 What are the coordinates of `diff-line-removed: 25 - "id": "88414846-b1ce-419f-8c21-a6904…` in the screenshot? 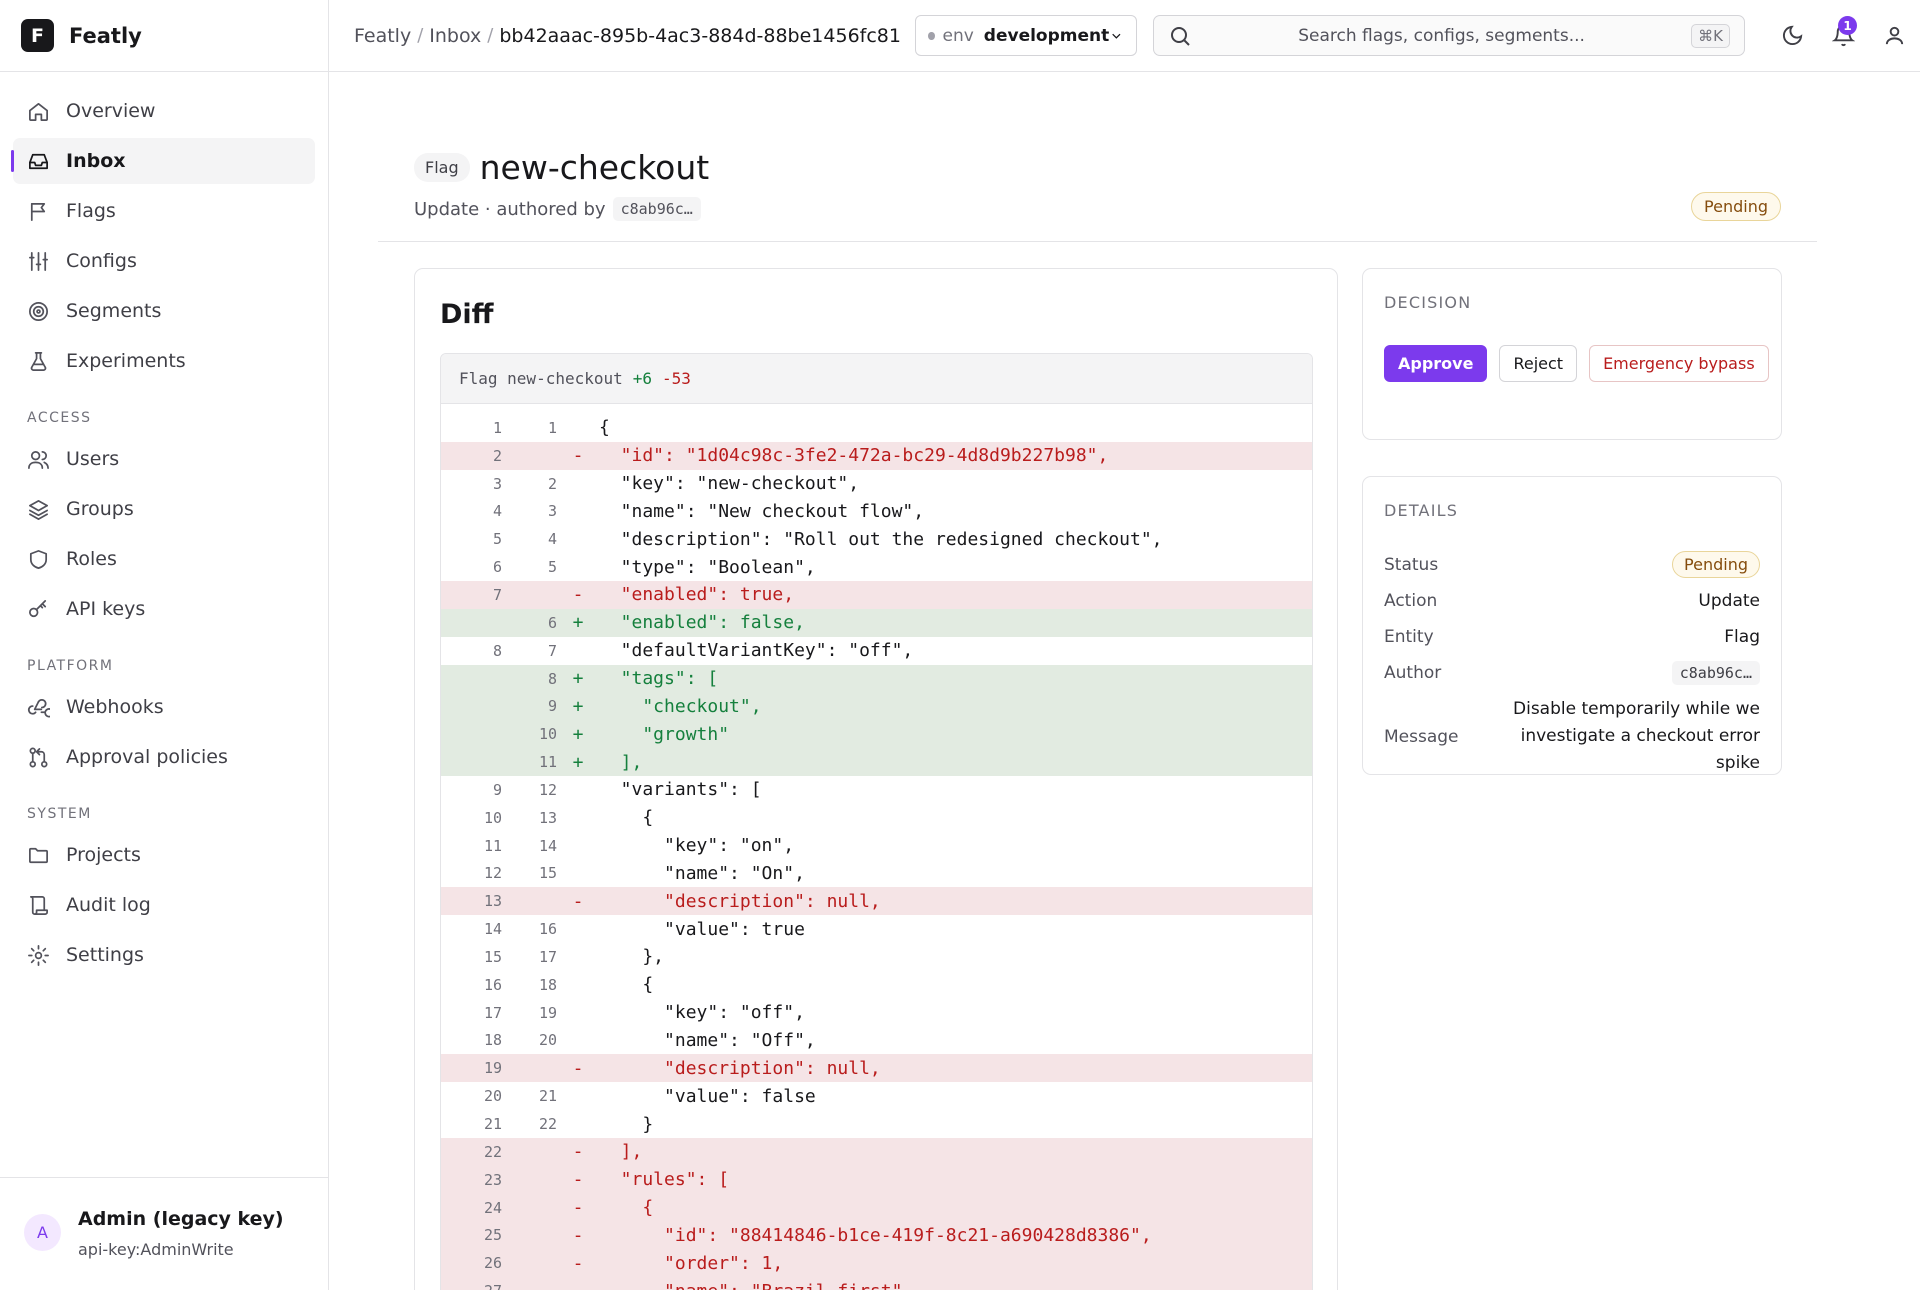 It's located at (876, 1235).